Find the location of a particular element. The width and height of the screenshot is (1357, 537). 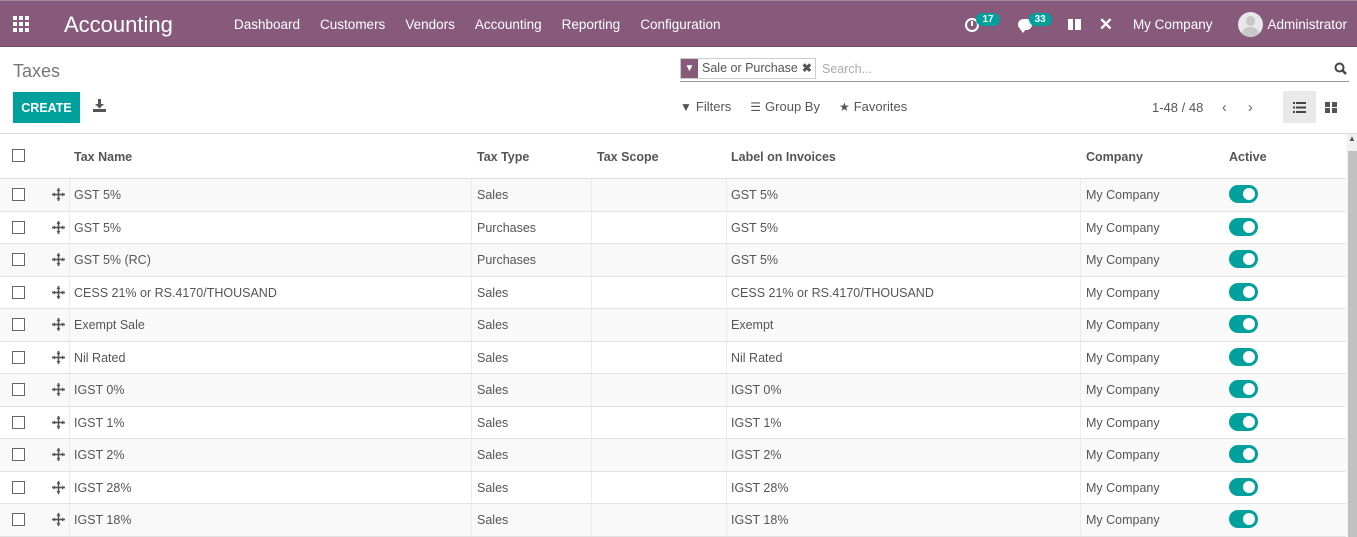

favorites-label: Favorites is located at coordinates (880, 106).